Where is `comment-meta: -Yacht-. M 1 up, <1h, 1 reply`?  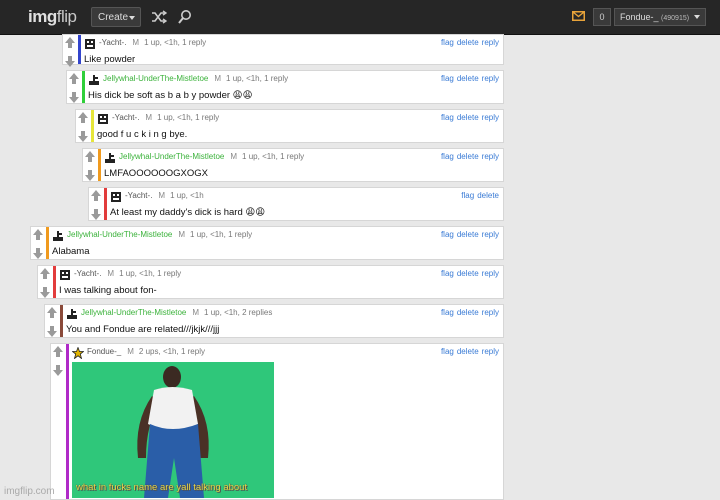 comment-meta: -Yacht-. M 1 up, <1h, 1 reply is located at coordinates (165, 117).